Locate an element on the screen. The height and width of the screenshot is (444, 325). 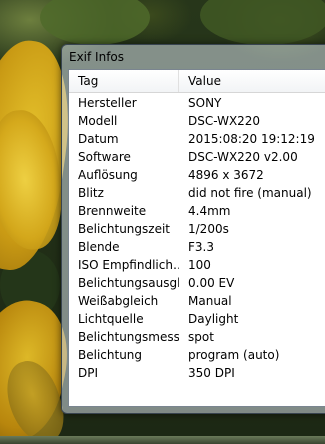
row-tag: Software is located at coordinates (104, 157).